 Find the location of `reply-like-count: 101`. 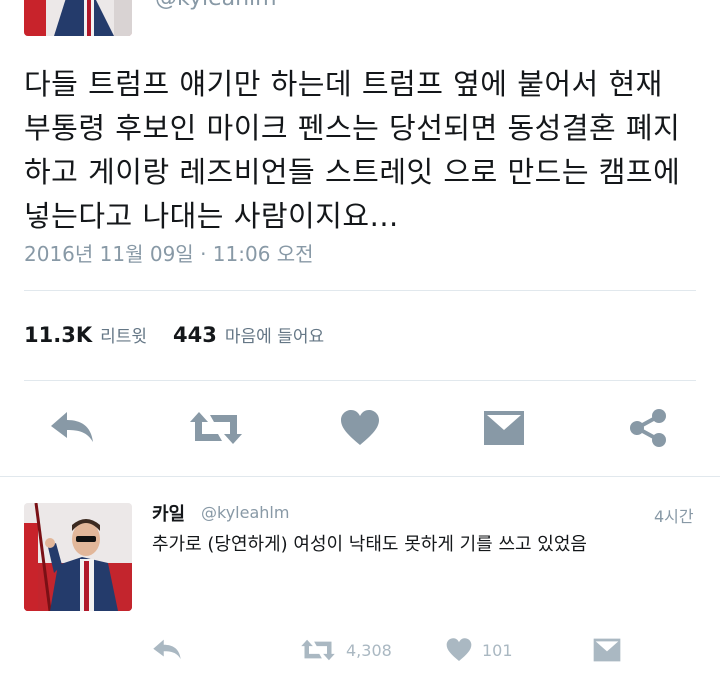

reply-like-count: 101 is located at coordinates (497, 650).